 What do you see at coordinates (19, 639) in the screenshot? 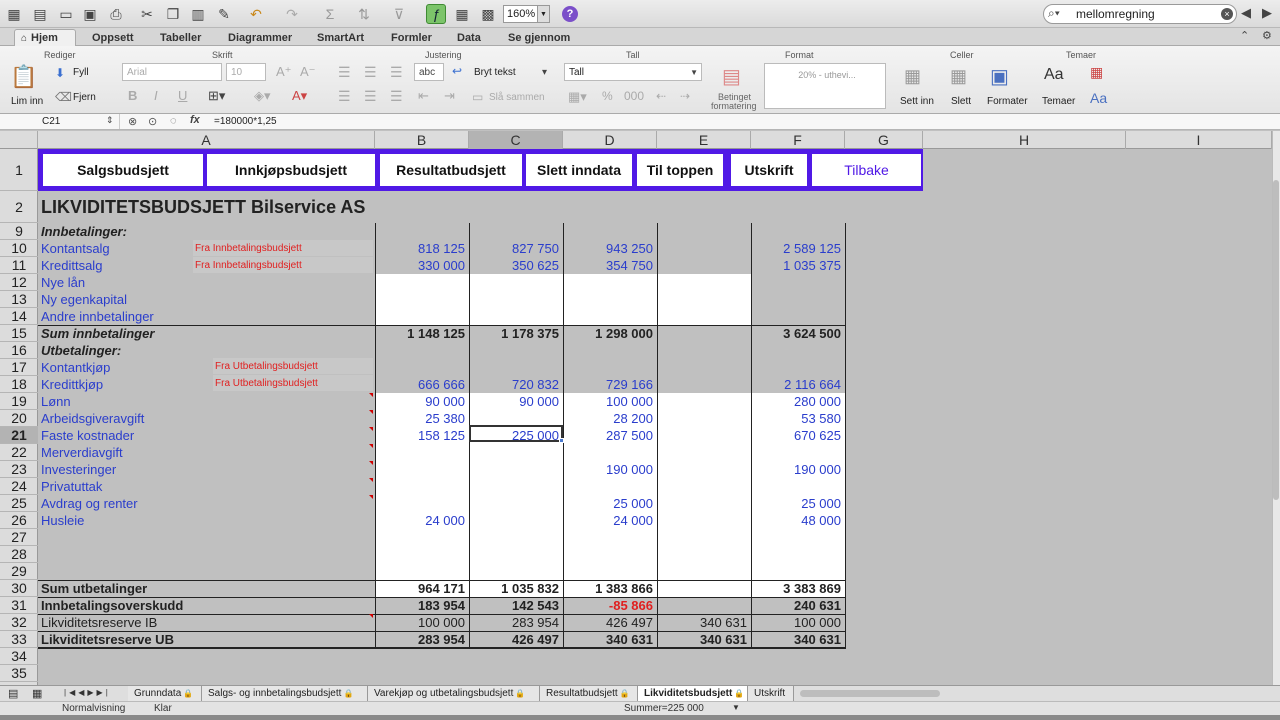
I see `row-header: 33` at bounding box center [19, 639].